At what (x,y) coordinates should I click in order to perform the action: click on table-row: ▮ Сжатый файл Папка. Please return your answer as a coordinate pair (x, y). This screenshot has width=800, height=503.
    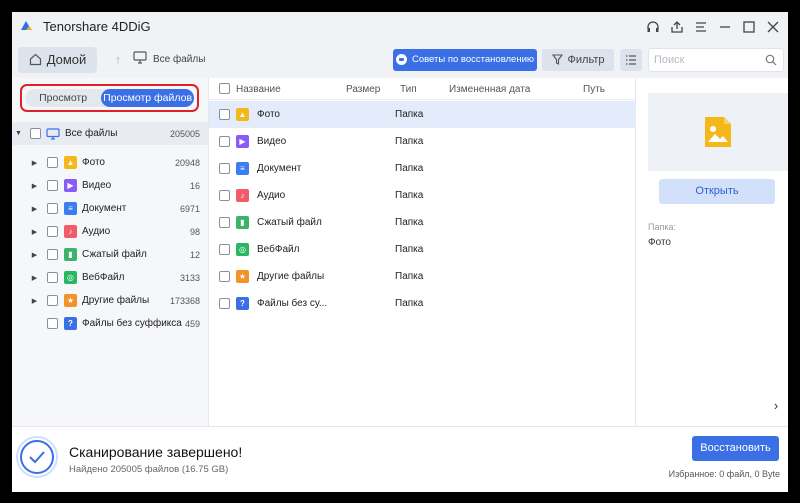
    Looking at the image, I should click on (422, 222).